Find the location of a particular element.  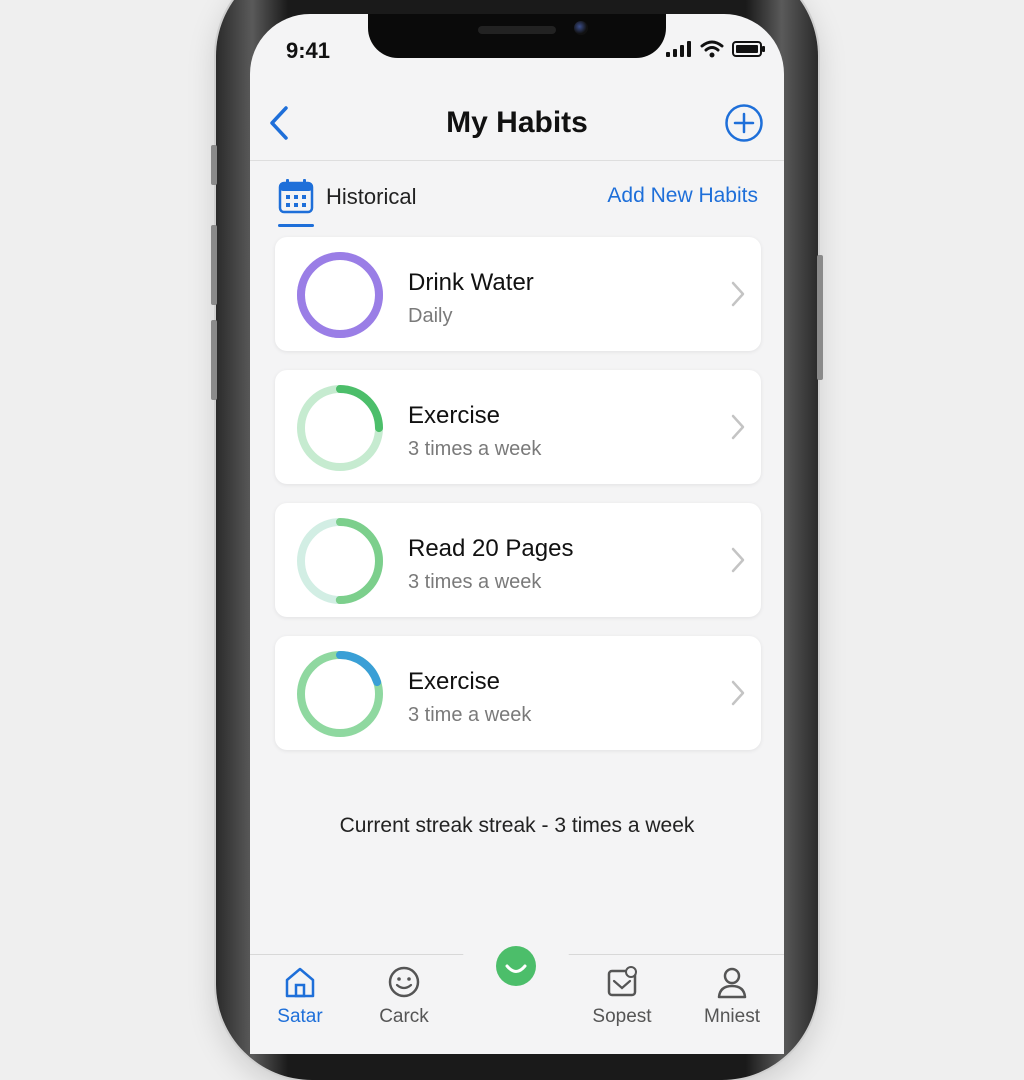

smile-icon is located at coordinates (516, 968).